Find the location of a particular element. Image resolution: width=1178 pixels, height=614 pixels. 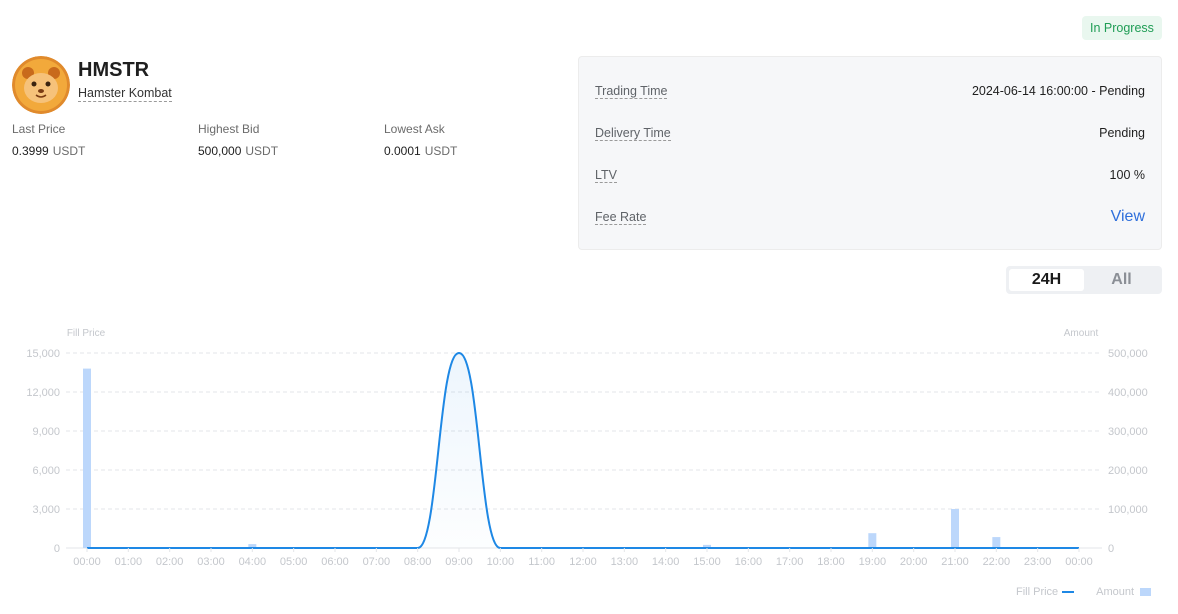

y-right-axis-label: Amount is located at coordinates (1081, 333).